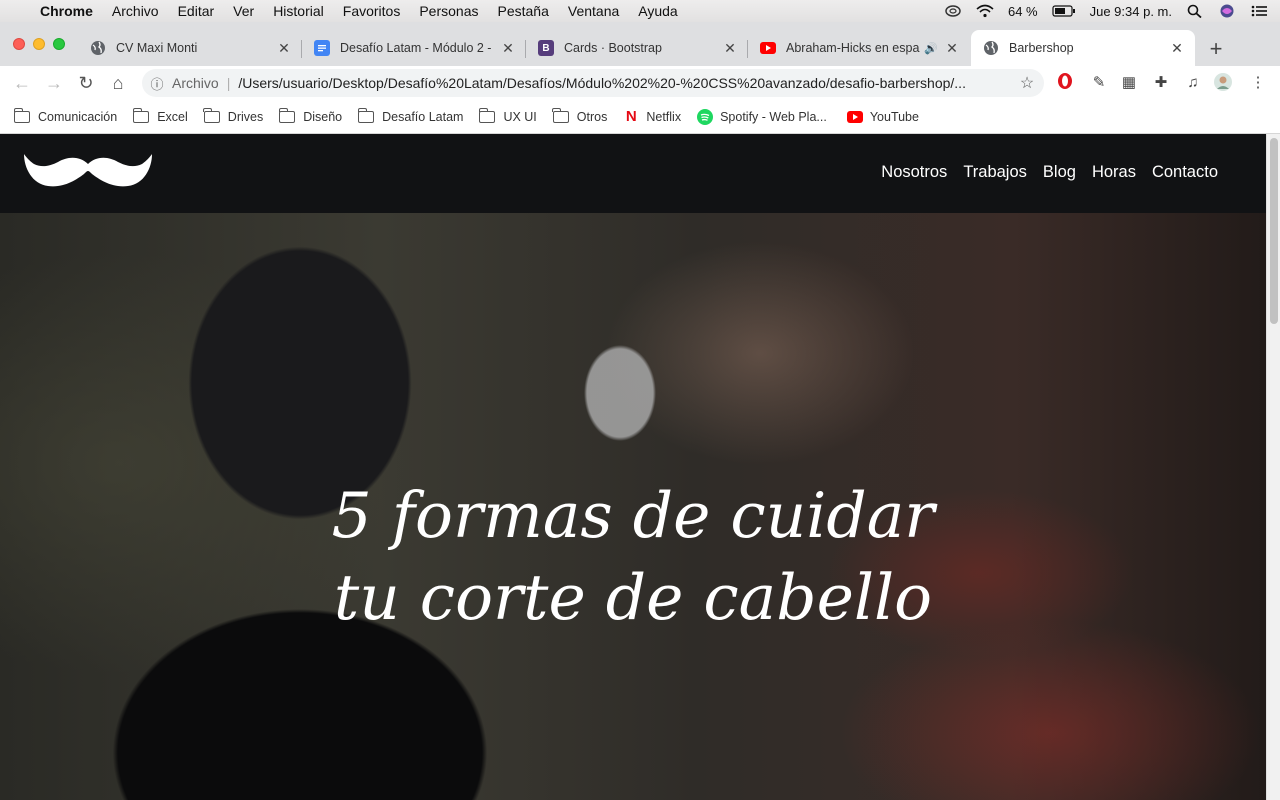 The width and height of the screenshot is (1280, 800). I want to click on bookmark-label: Diseño, so click(323, 116).